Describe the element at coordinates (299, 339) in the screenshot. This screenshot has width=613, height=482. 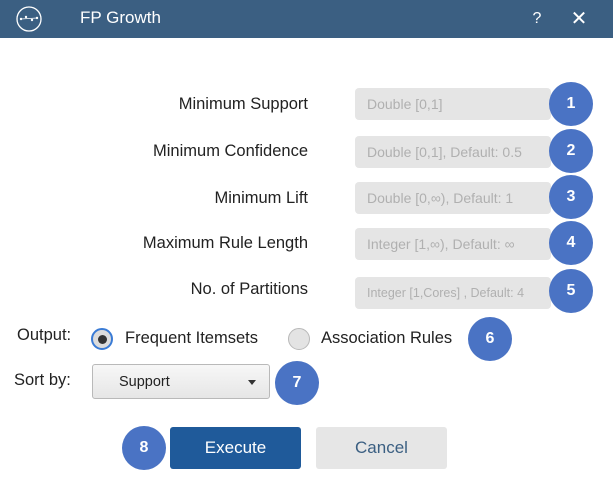
I see `association-rules-radio` at that location.